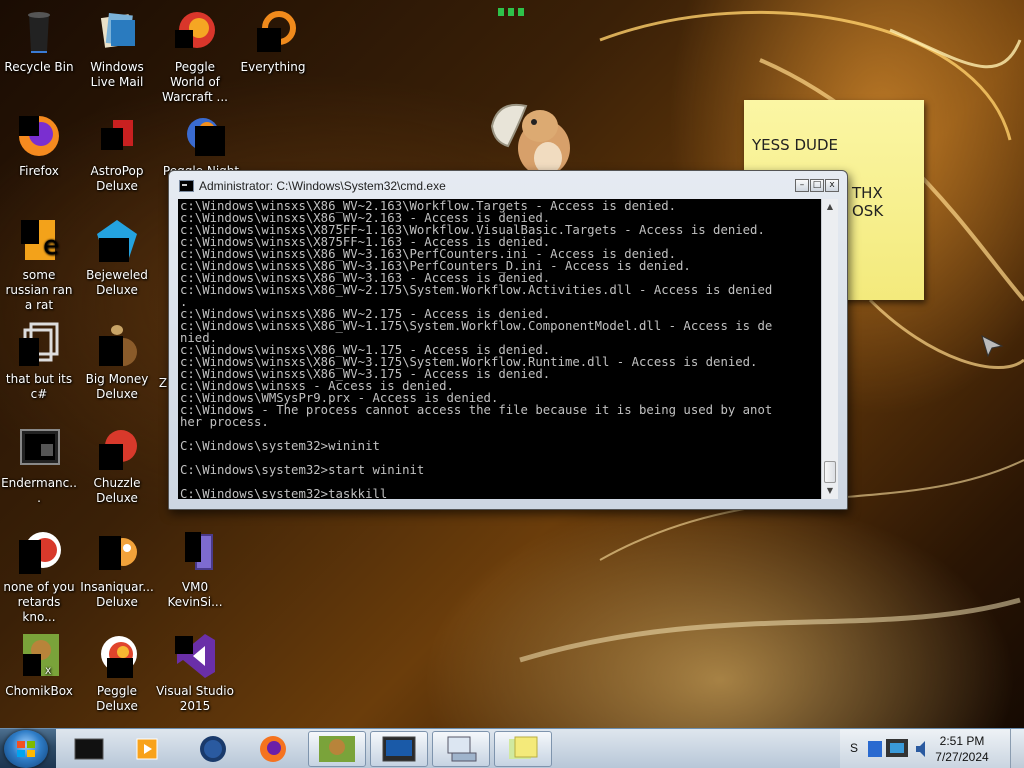 The image size is (1024, 768). Describe the element at coordinates (39, 32) in the screenshot. I see `recycle-bin-icon` at that location.